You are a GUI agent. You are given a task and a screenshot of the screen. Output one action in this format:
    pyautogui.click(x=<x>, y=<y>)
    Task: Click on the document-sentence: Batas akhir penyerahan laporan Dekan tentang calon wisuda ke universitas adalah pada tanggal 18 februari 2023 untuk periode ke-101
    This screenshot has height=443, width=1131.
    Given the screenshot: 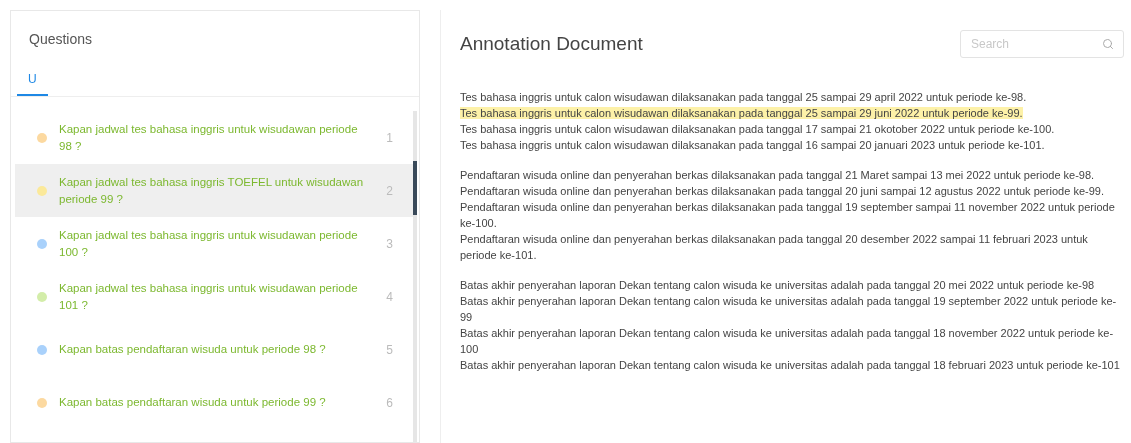 What is the action you would take?
    pyautogui.click(x=790, y=364)
    